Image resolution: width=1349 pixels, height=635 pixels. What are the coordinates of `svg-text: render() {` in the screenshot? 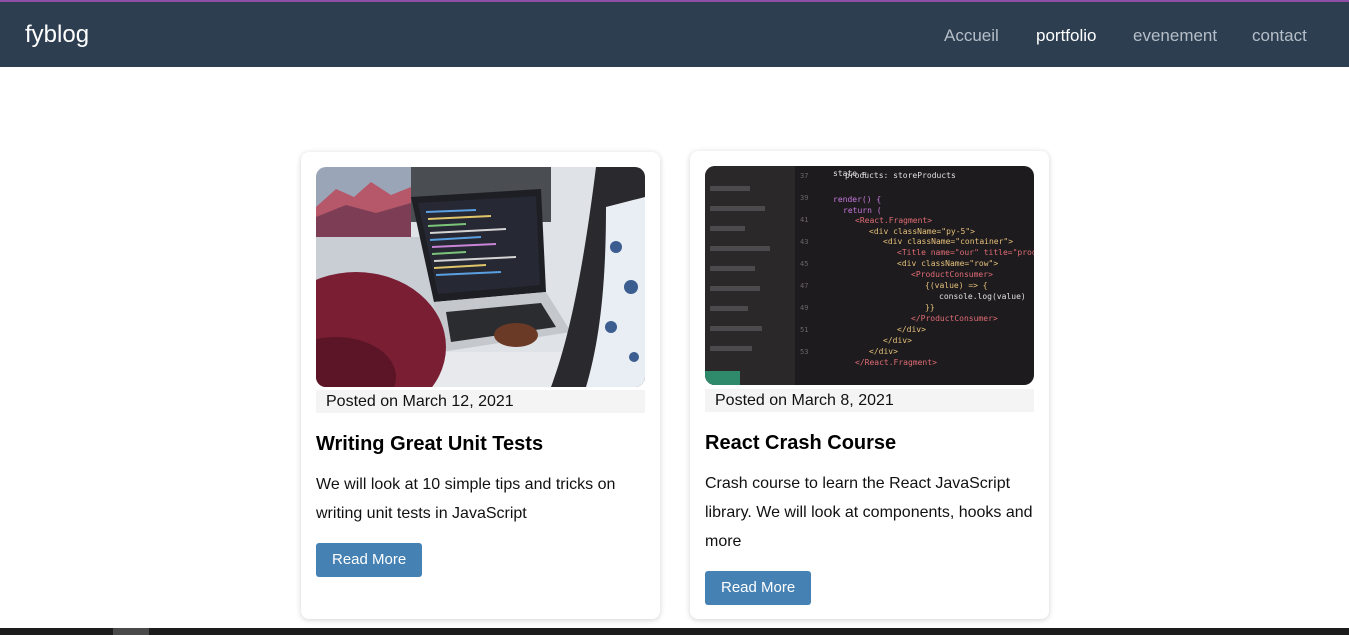 It's located at (857, 199).